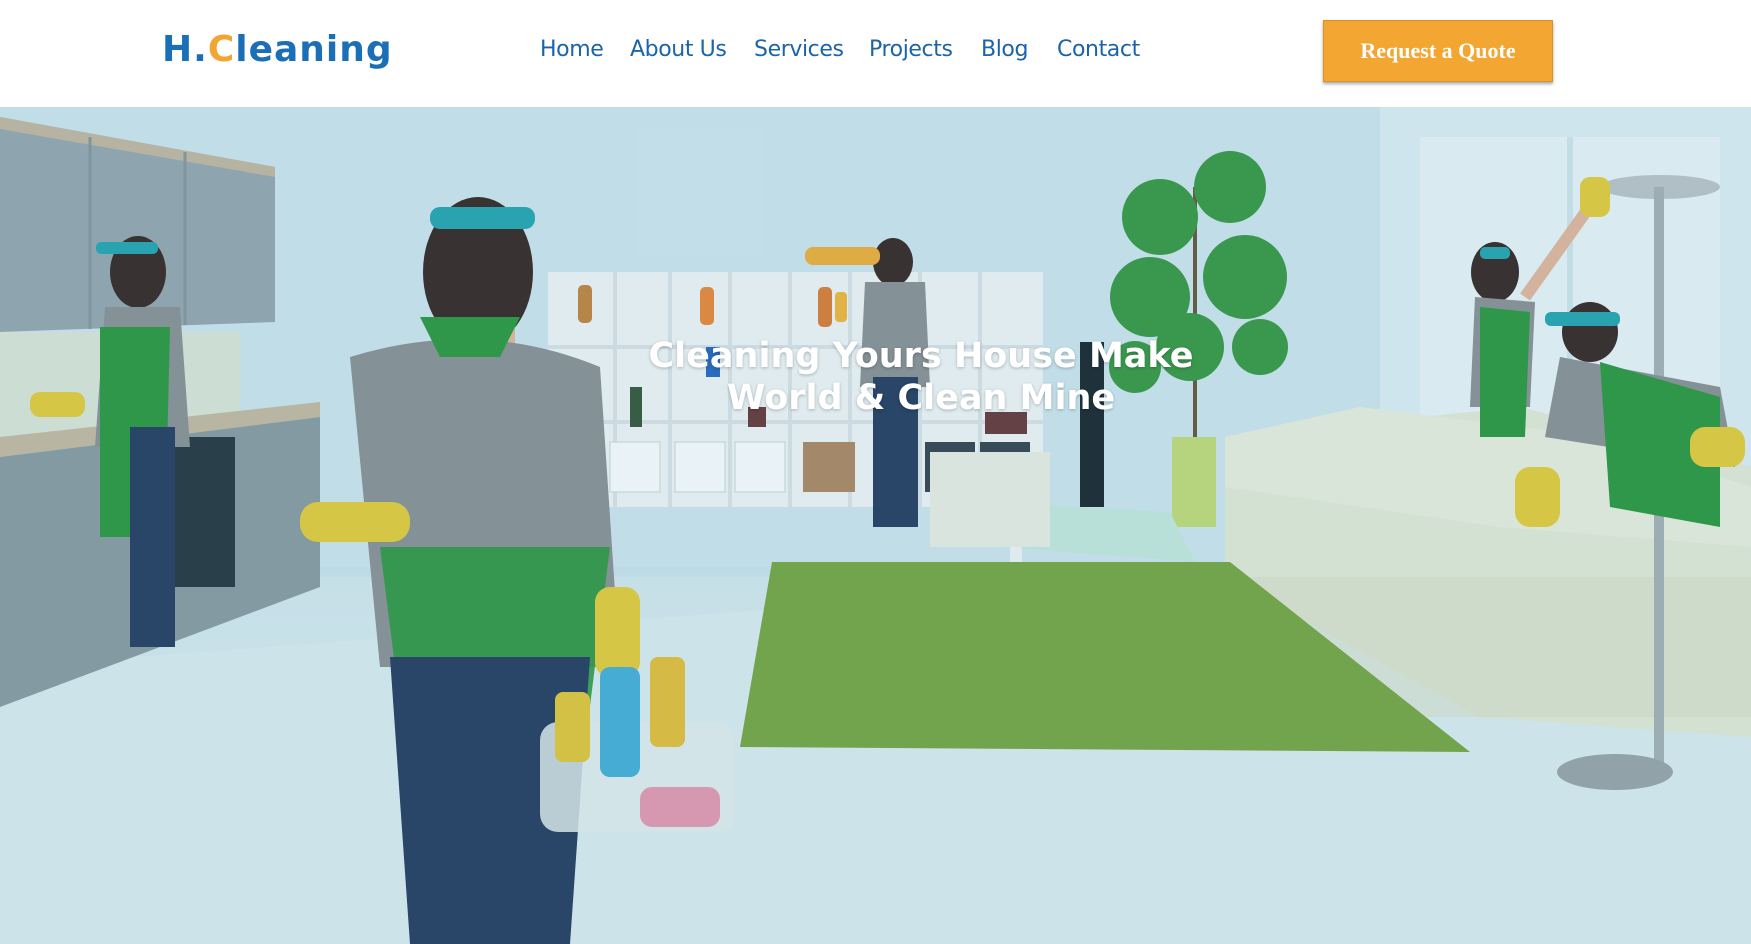 The width and height of the screenshot is (1751, 944). I want to click on nav-link-services: Services, so click(799, 50).